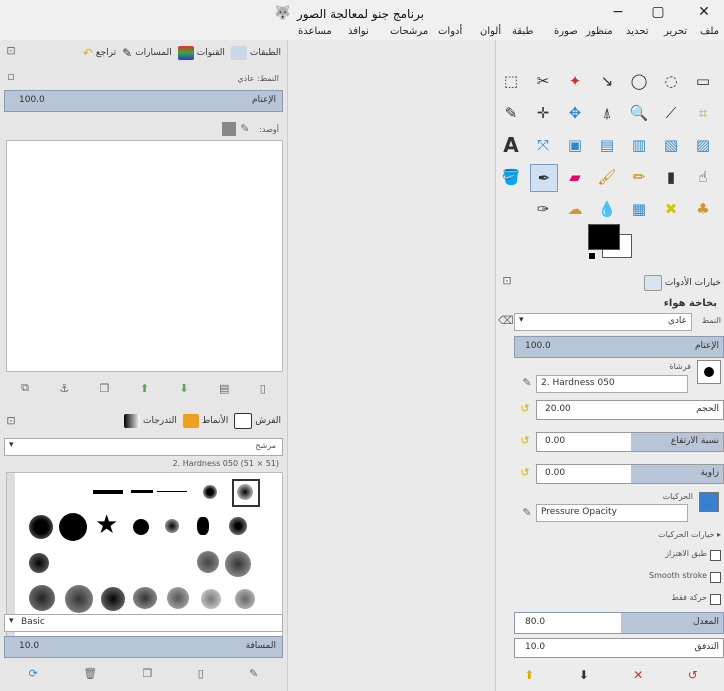 The image size is (724, 691). What do you see at coordinates (607, 81) in the screenshot?
I see `foreground-select-tool-icon: ↘` at bounding box center [607, 81].